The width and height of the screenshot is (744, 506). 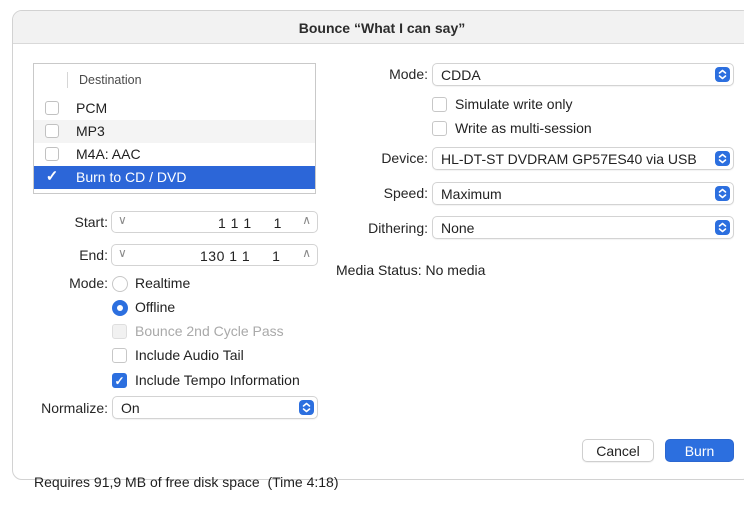 What do you see at coordinates (583, 193) in the screenshot?
I see `speed-popup: Maximum` at bounding box center [583, 193].